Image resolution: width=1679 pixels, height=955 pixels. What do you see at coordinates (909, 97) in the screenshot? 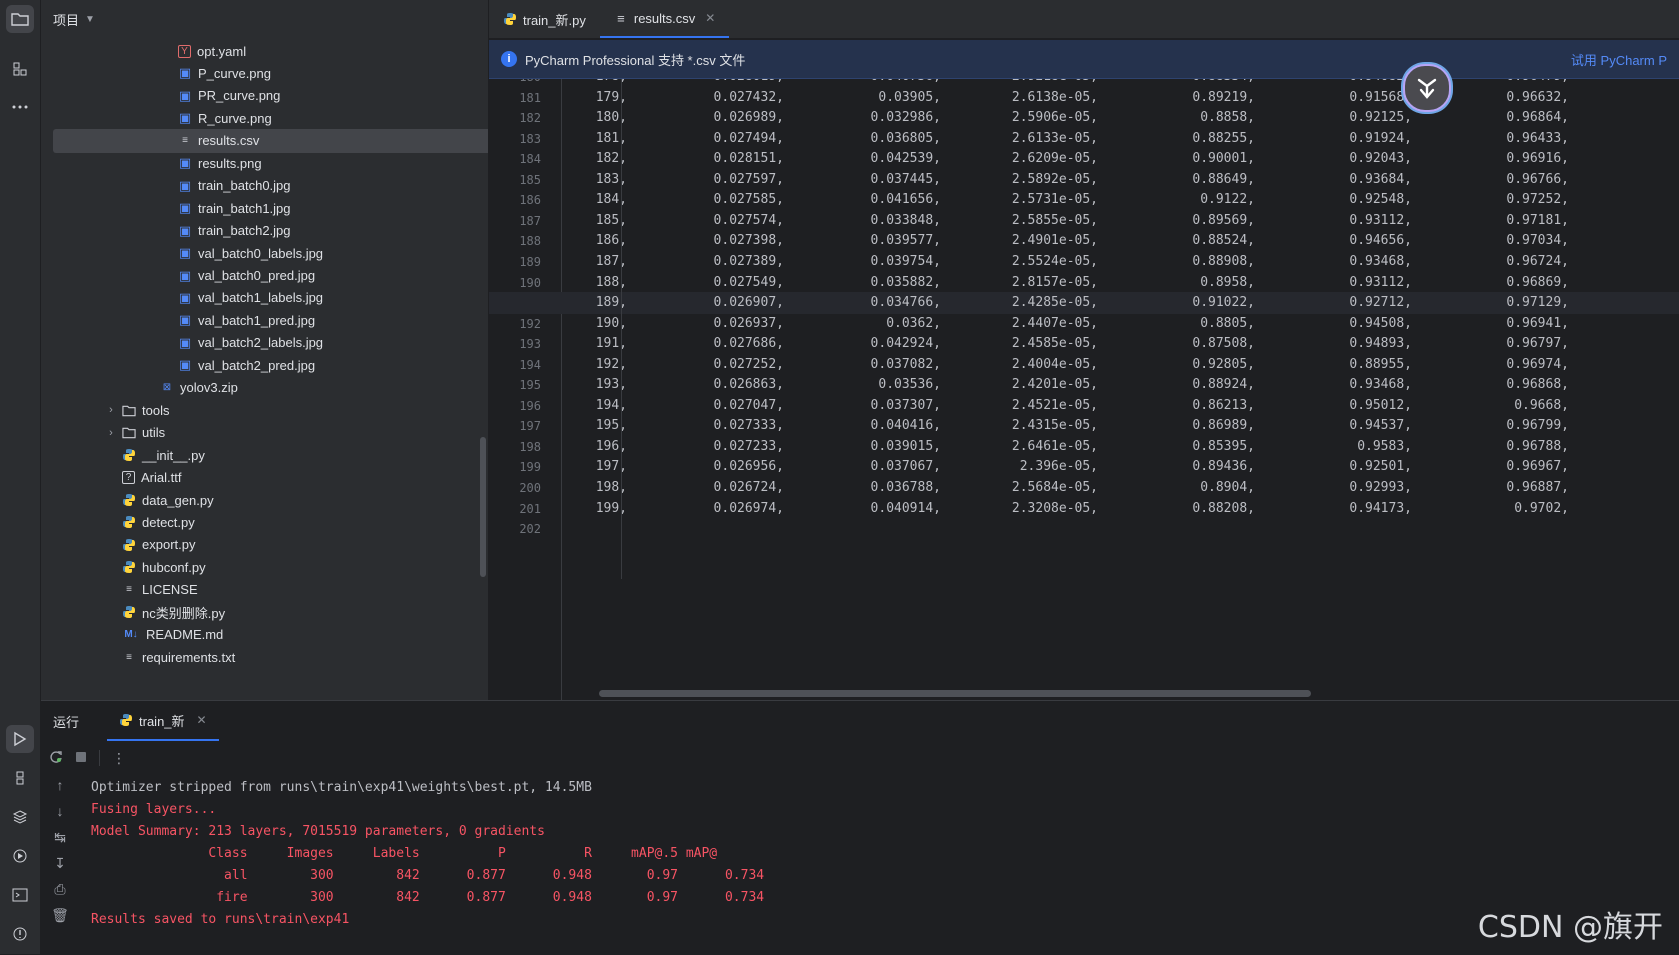
I see `csv-cell: 0.03905,` at bounding box center [909, 97].